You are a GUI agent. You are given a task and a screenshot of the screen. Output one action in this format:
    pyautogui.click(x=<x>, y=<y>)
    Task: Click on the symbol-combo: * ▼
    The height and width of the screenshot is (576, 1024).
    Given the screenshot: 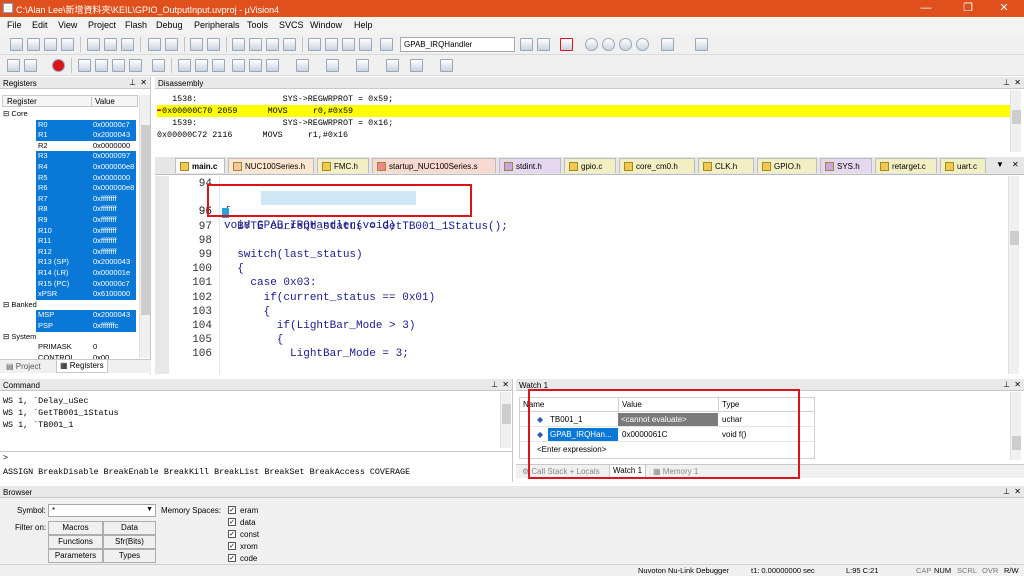 What is the action you would take?
    pyautogui.click(x=102, y=510)
    